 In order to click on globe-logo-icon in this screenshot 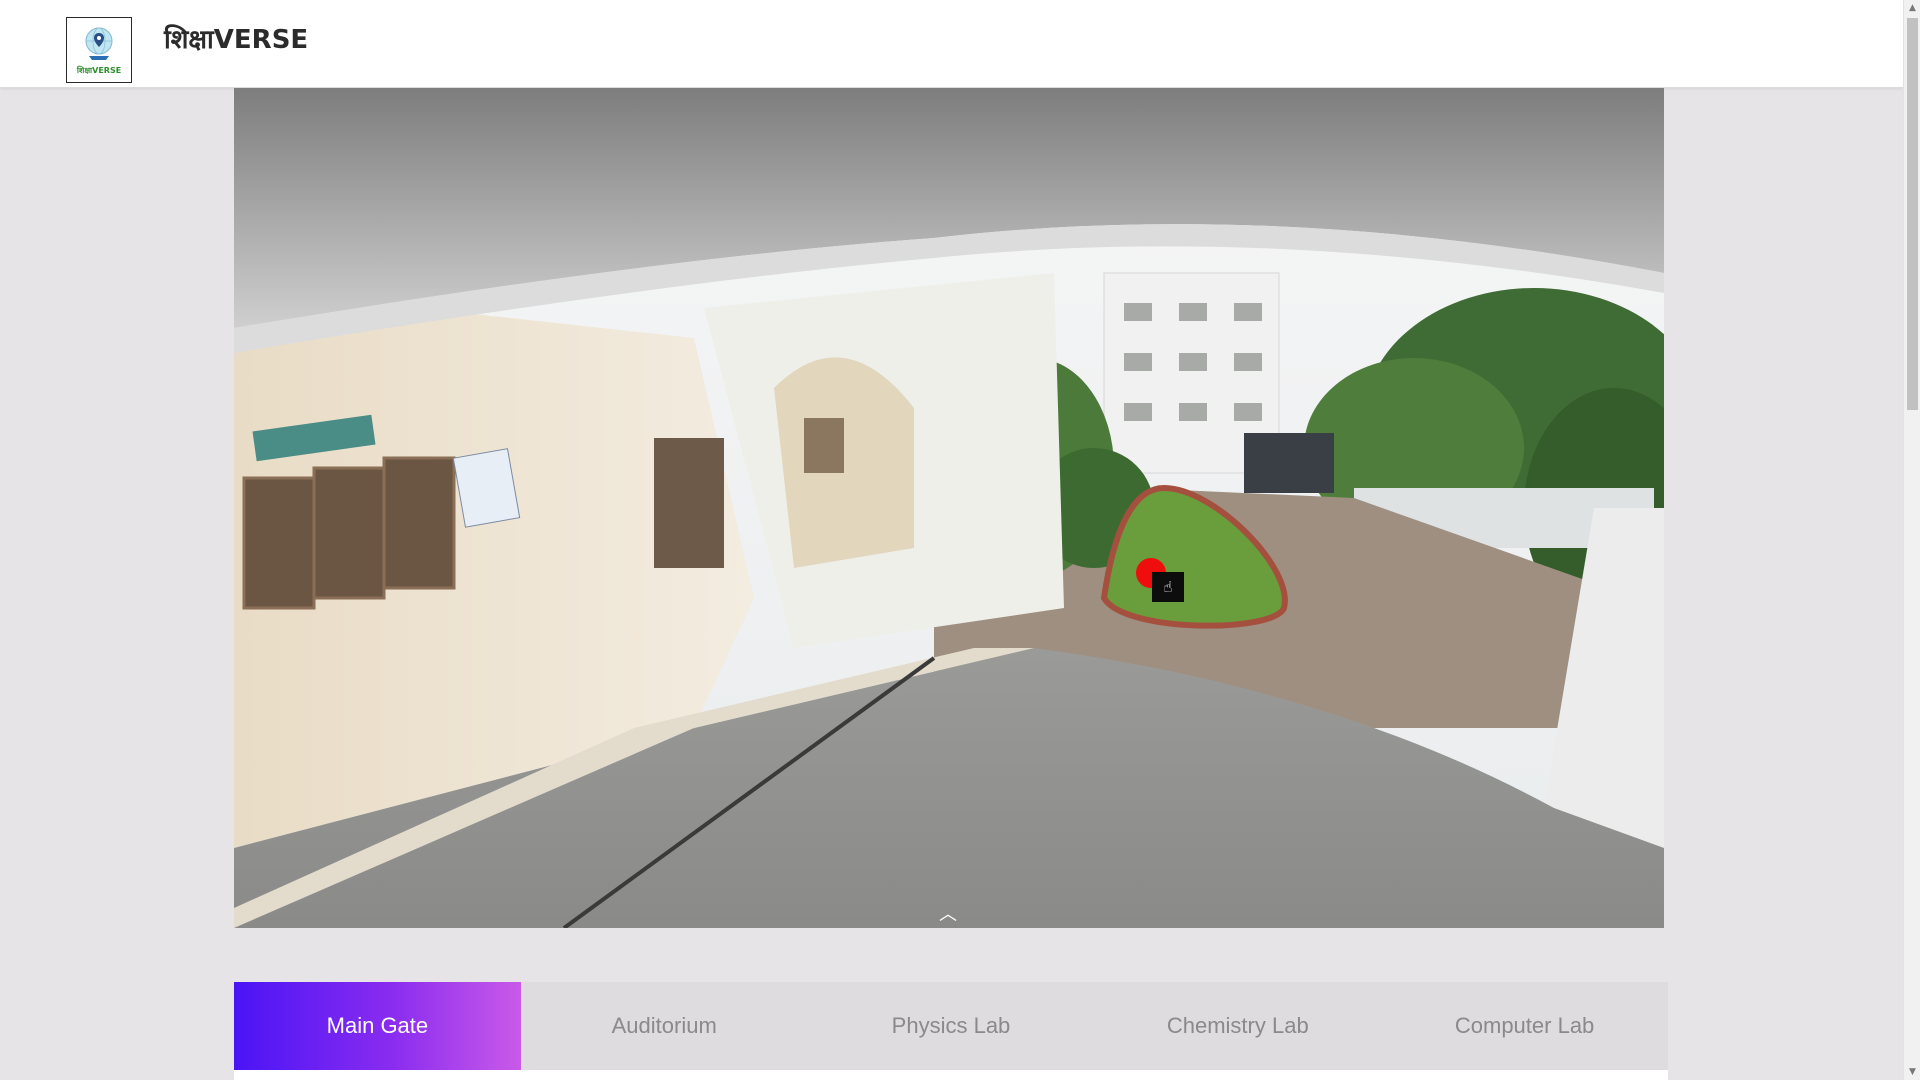, I will do `click(99, 43)`.